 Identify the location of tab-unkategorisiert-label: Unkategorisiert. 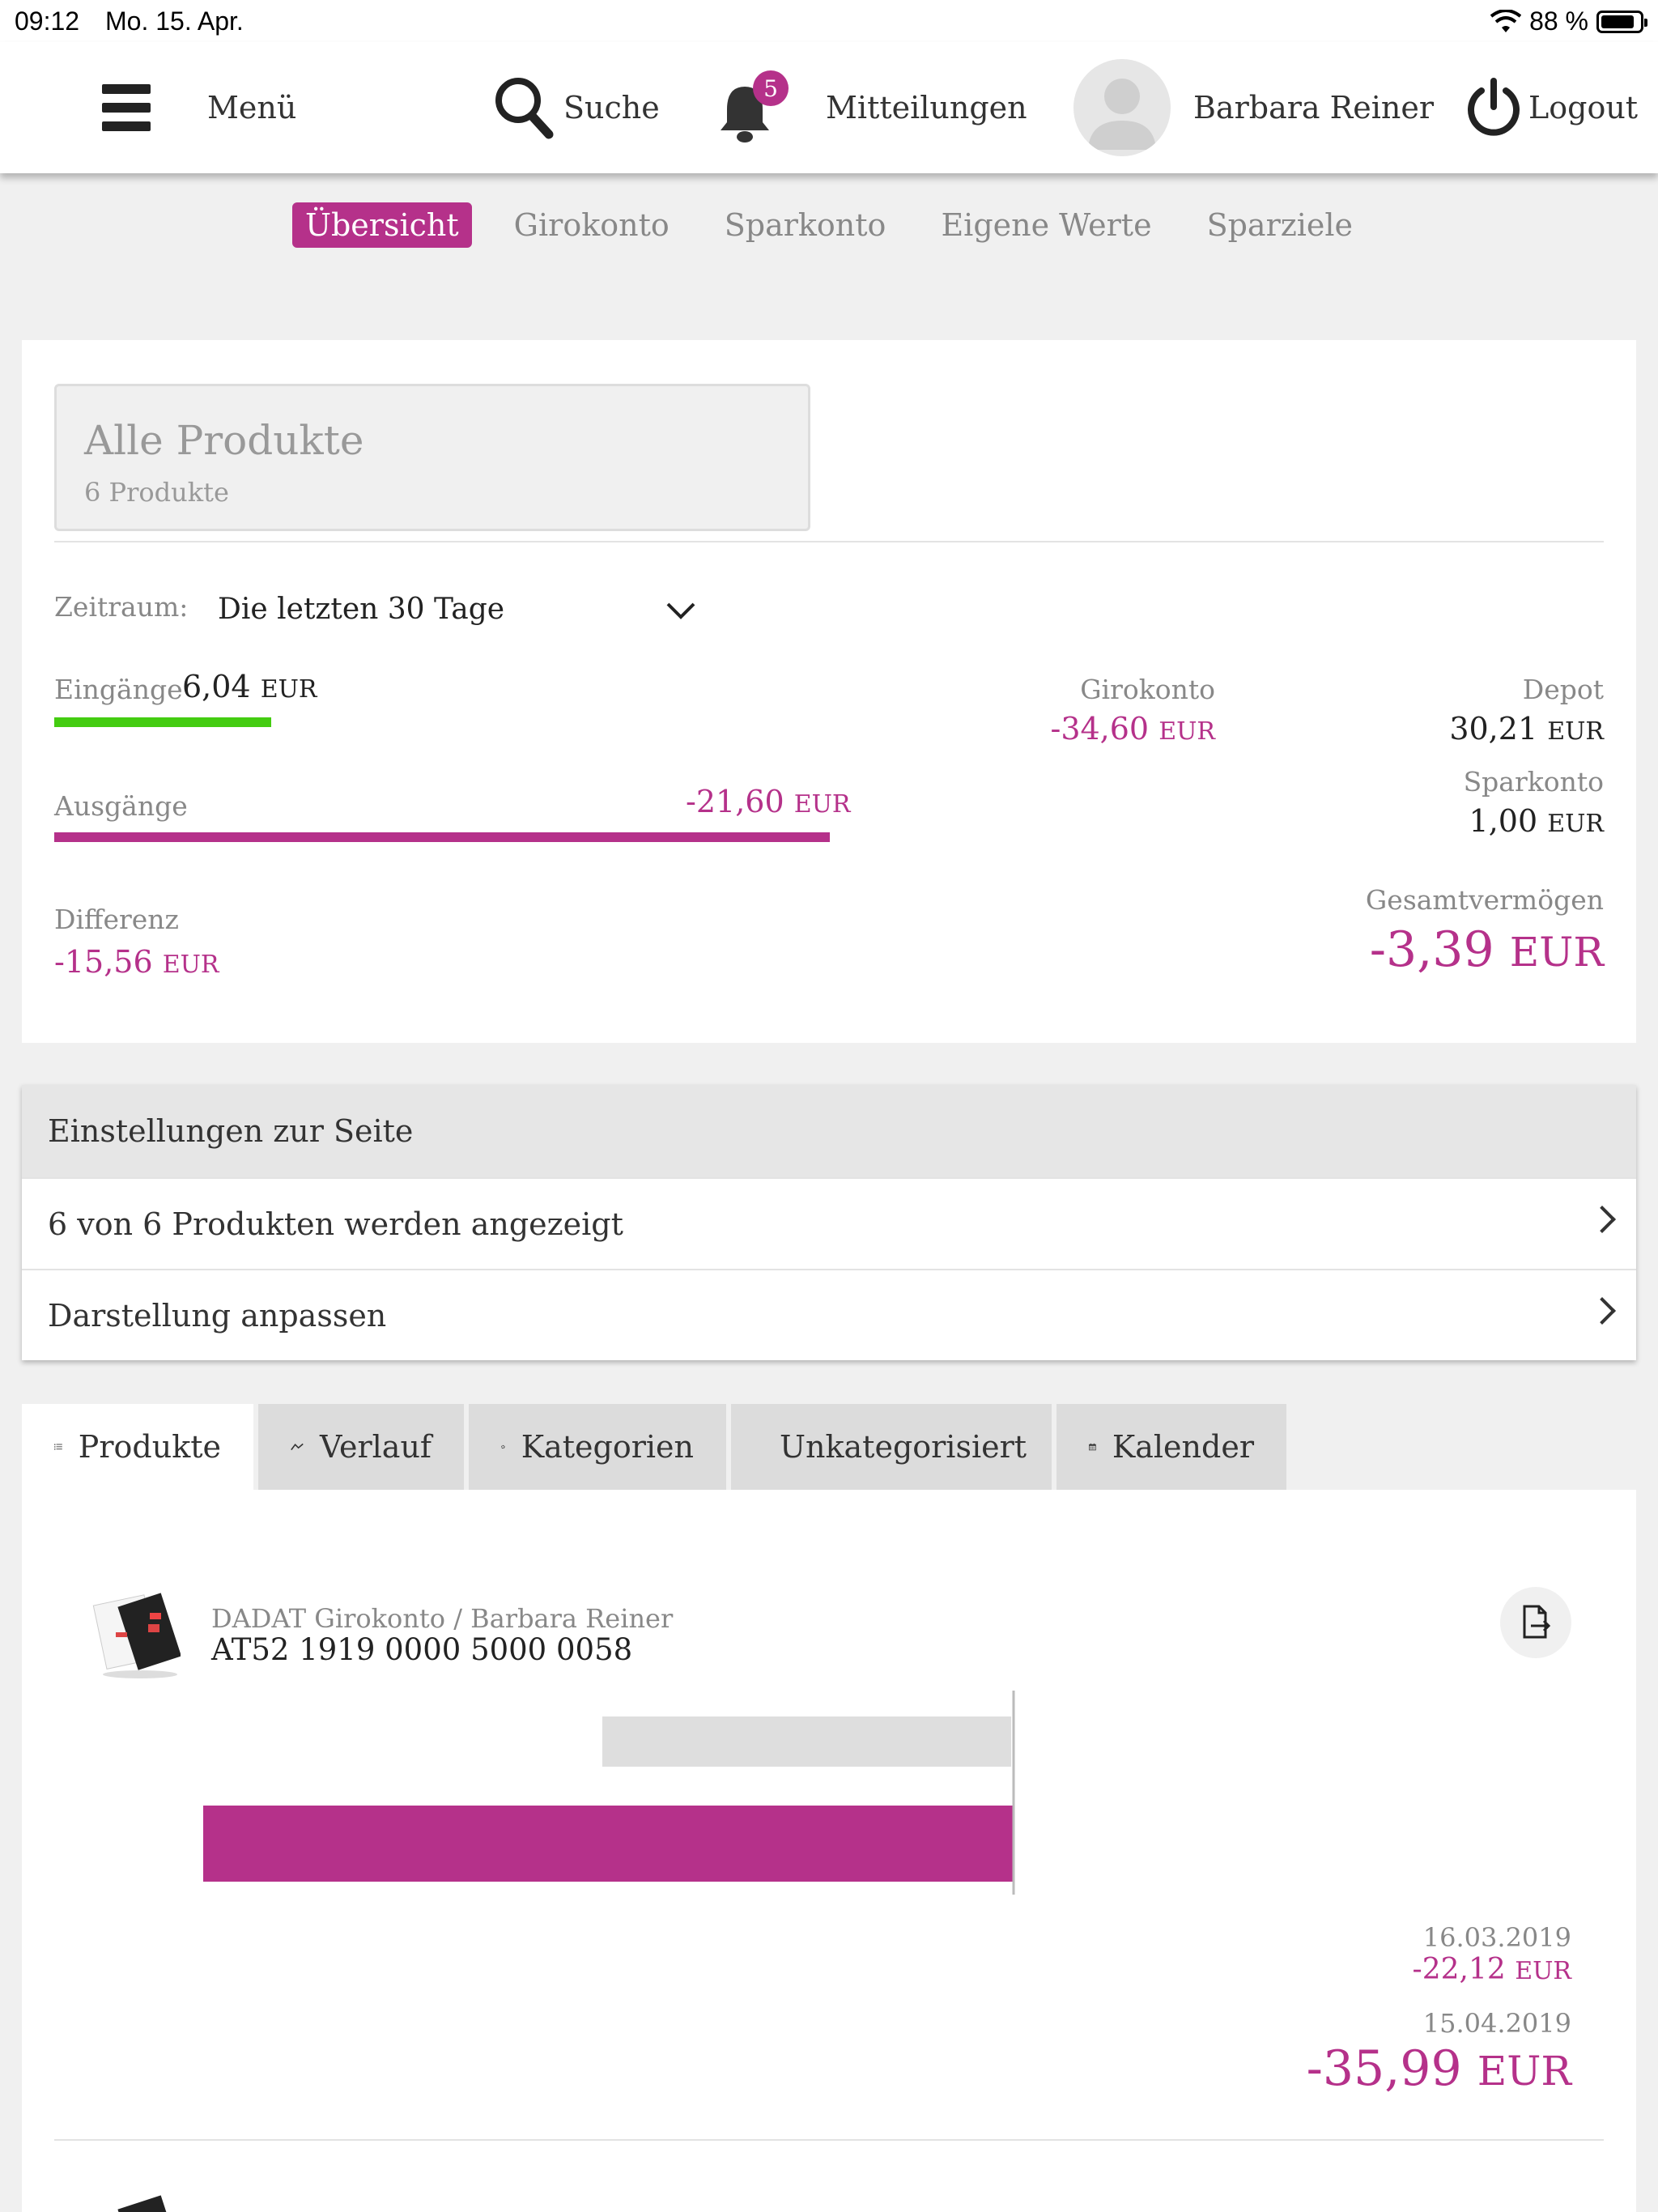
(903, 1447).